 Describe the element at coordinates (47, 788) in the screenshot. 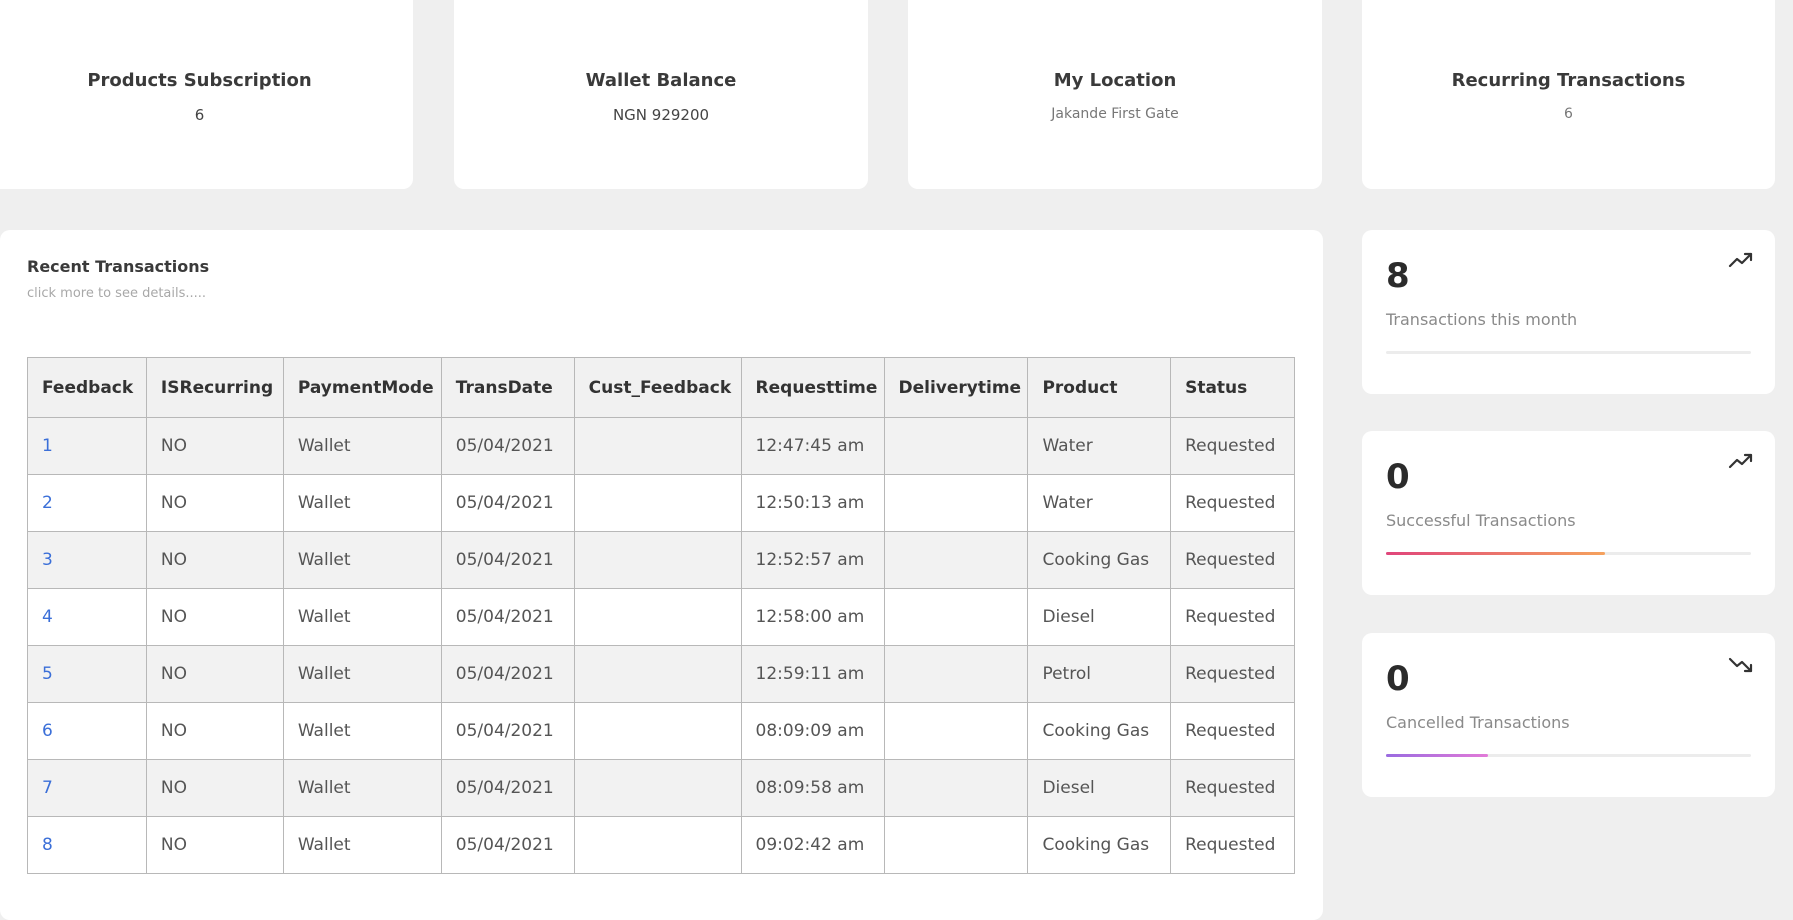

I see `feedback-link: 7` at that location.